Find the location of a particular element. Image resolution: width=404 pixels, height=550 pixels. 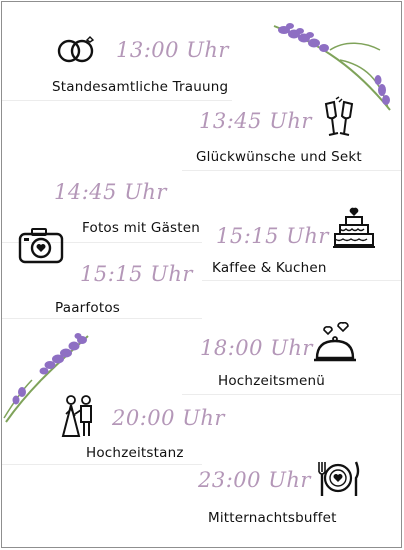

event-time: 14:45 Uhr is located at coordinates (110, 192).